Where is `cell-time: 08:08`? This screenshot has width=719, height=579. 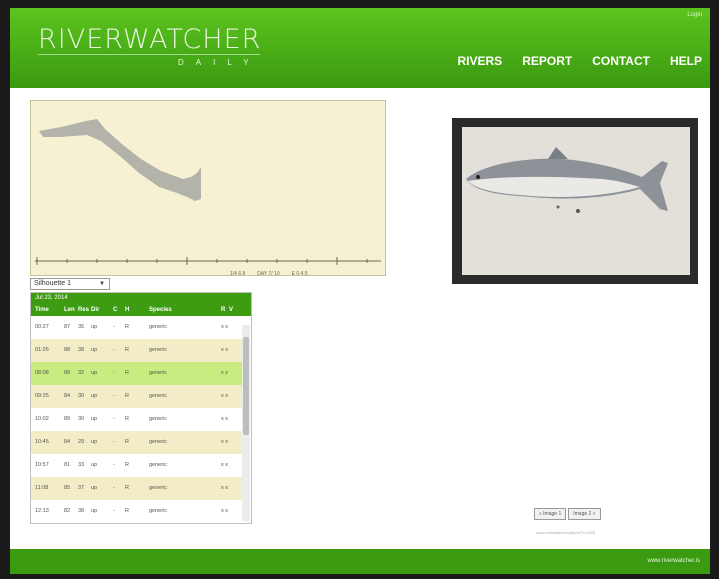 cell-time: 08:08 is located at coordinates (42, 373).